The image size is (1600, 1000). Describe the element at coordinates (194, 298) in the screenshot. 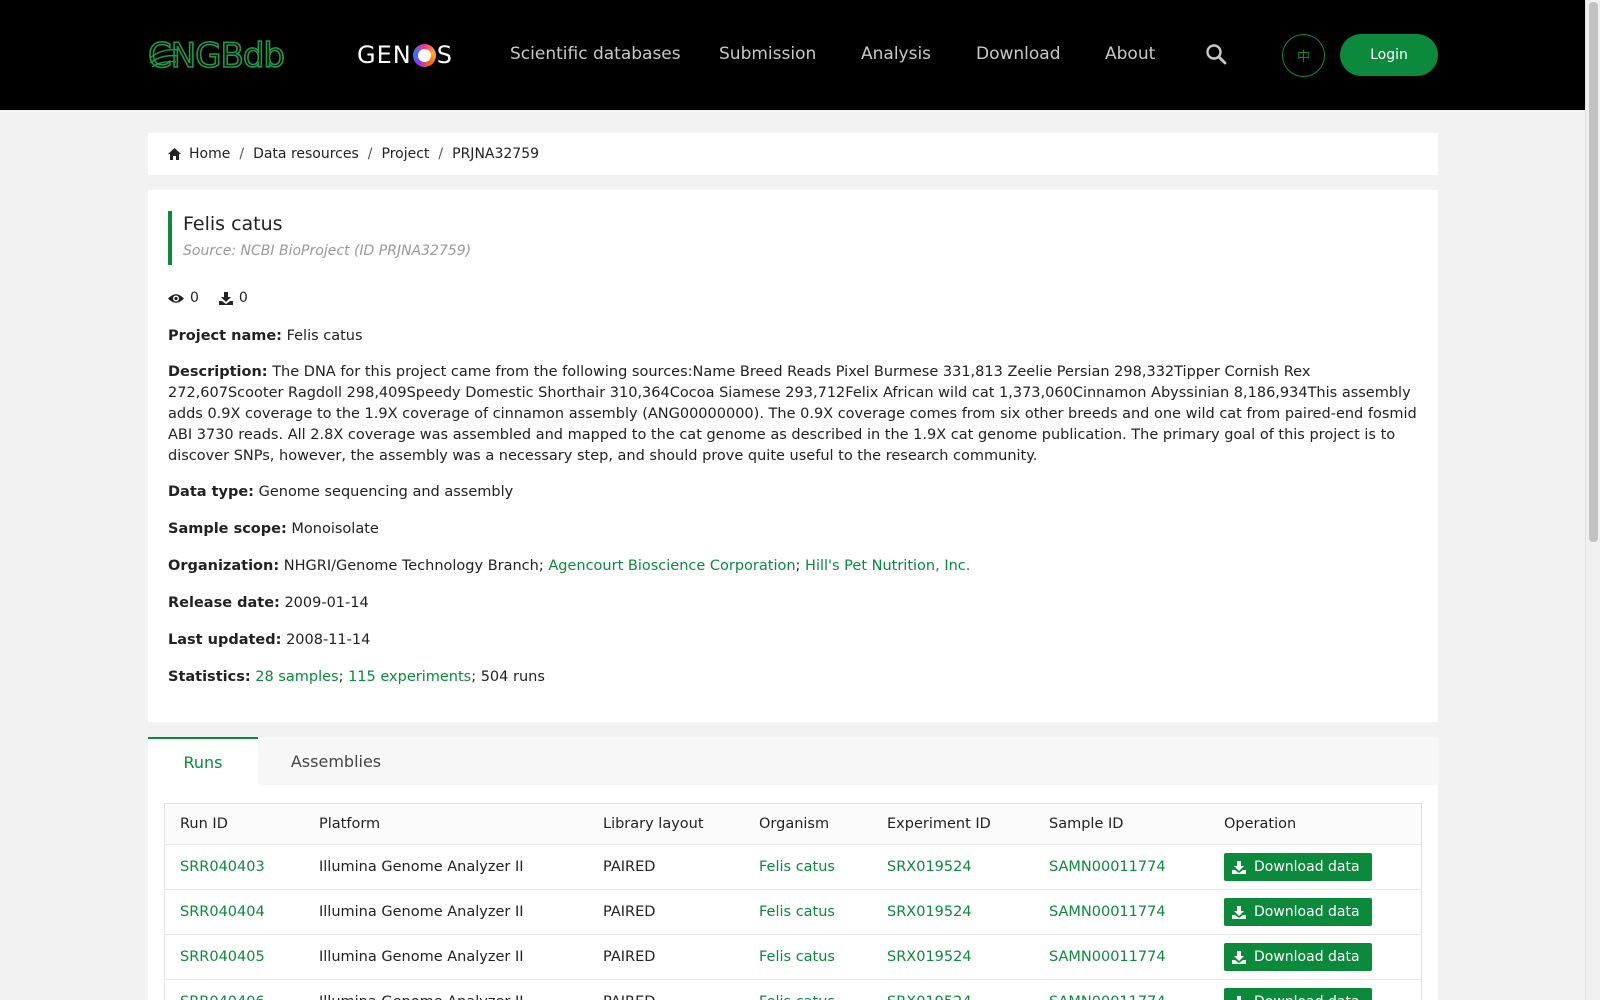

I see `view-count-value: 0` at that location.